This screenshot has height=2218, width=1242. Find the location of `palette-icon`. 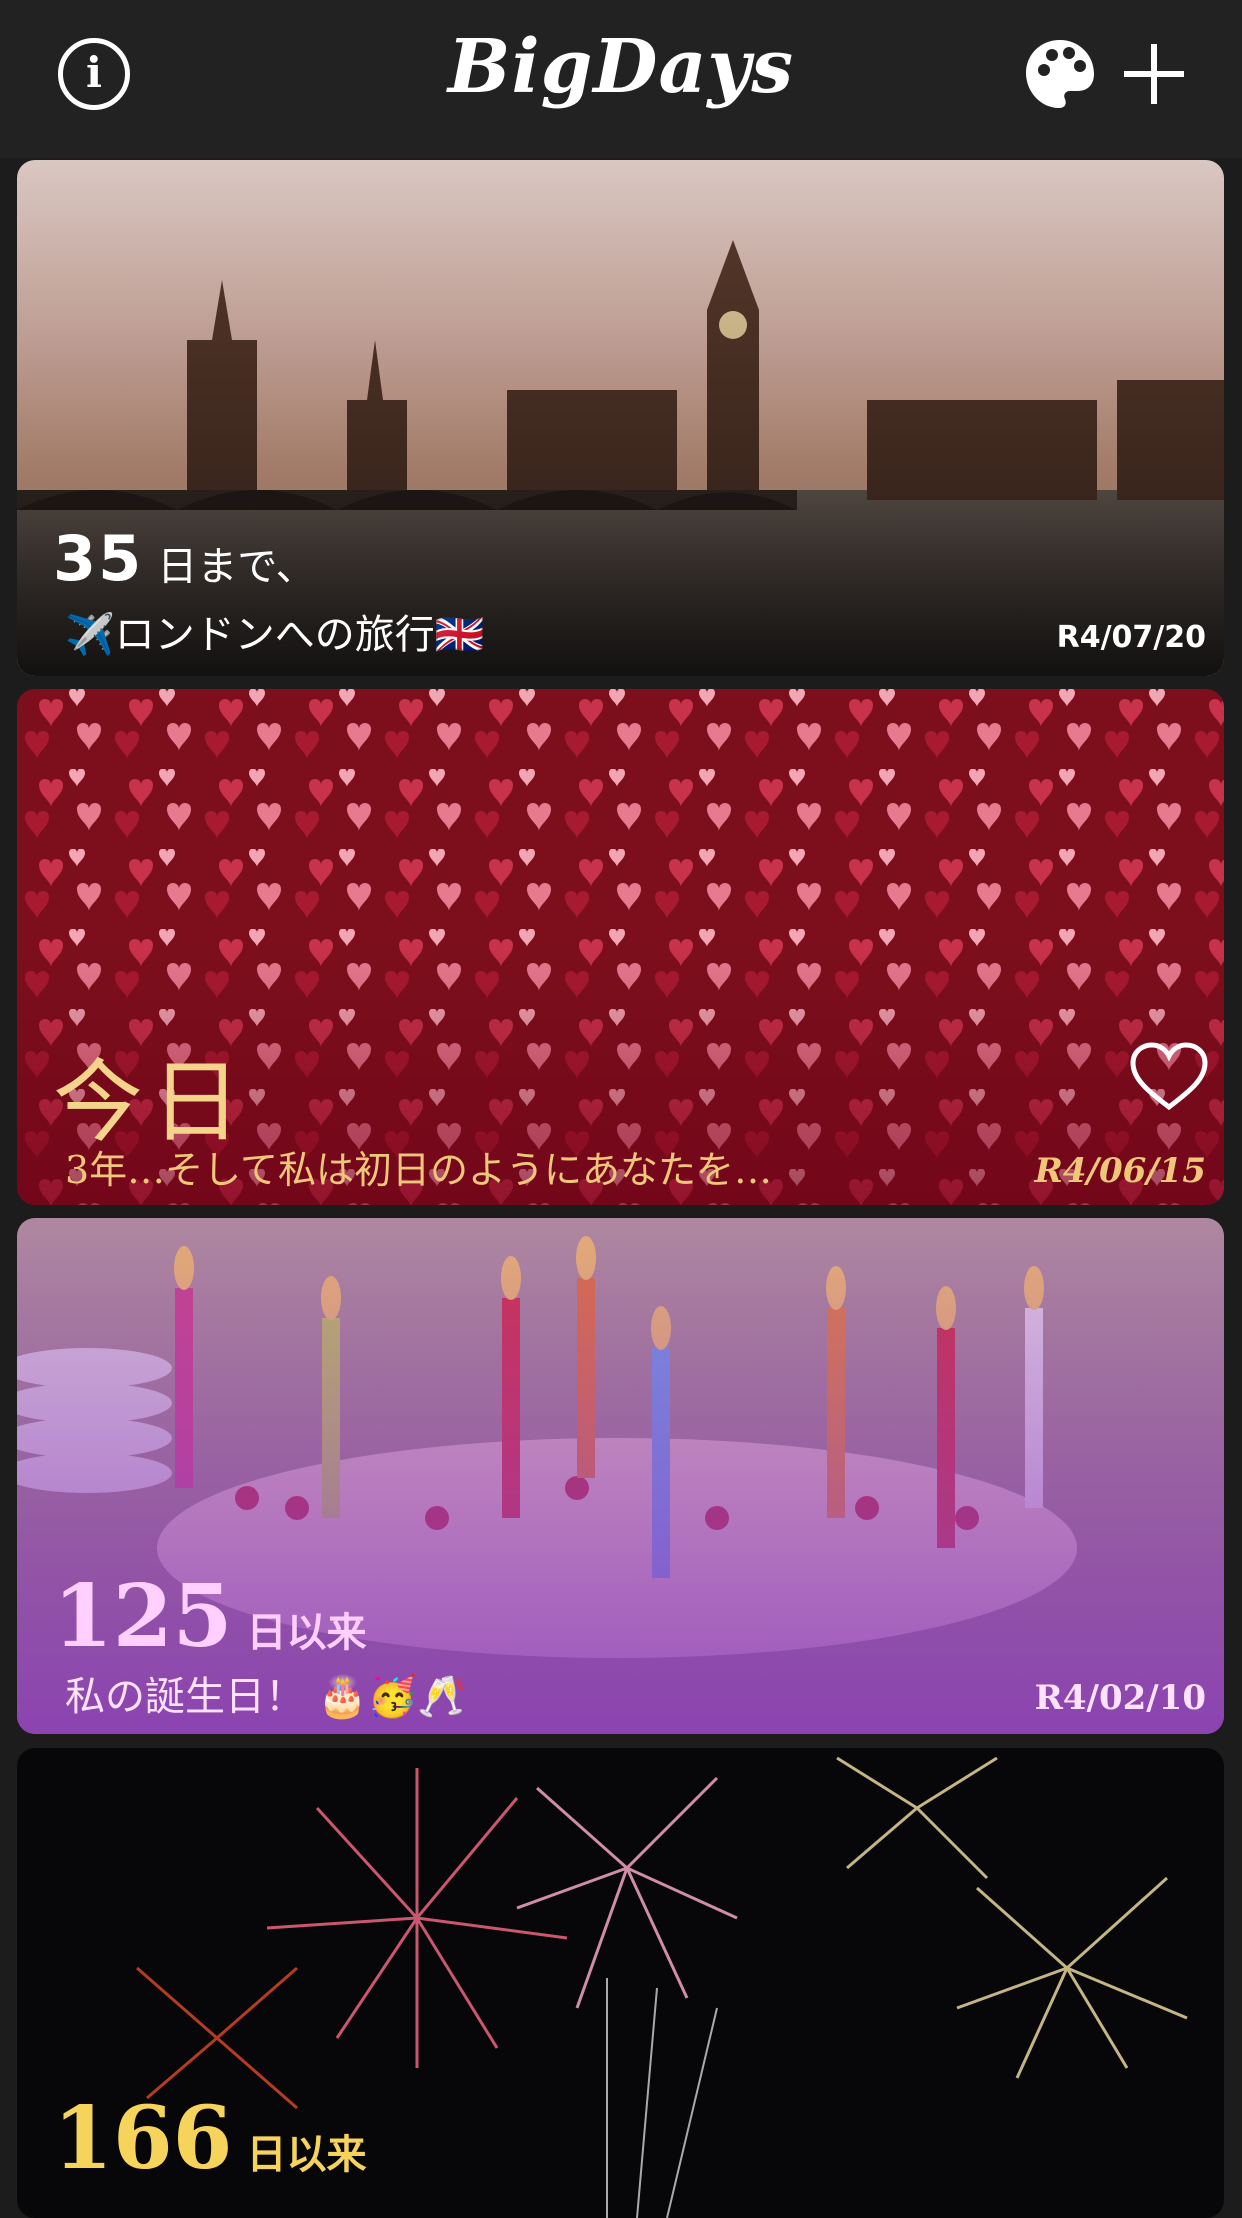

palette-icon is located at coordinates (1060, 74).